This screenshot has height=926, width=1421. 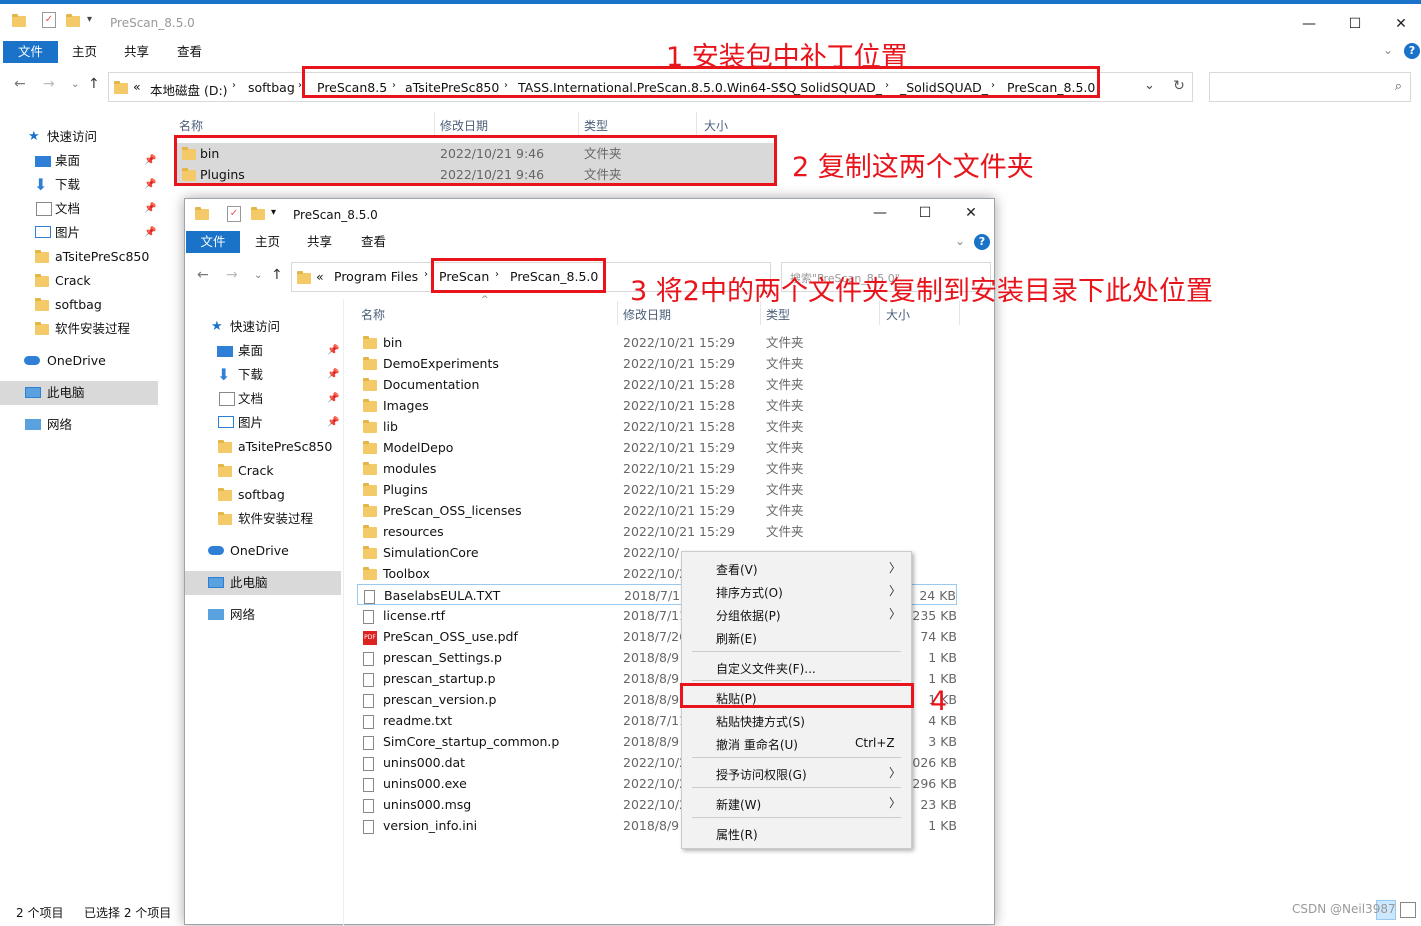 I want to click on folder-row: bin 2022/10/21 15:29 文件夹, so click(x=657, y=342).